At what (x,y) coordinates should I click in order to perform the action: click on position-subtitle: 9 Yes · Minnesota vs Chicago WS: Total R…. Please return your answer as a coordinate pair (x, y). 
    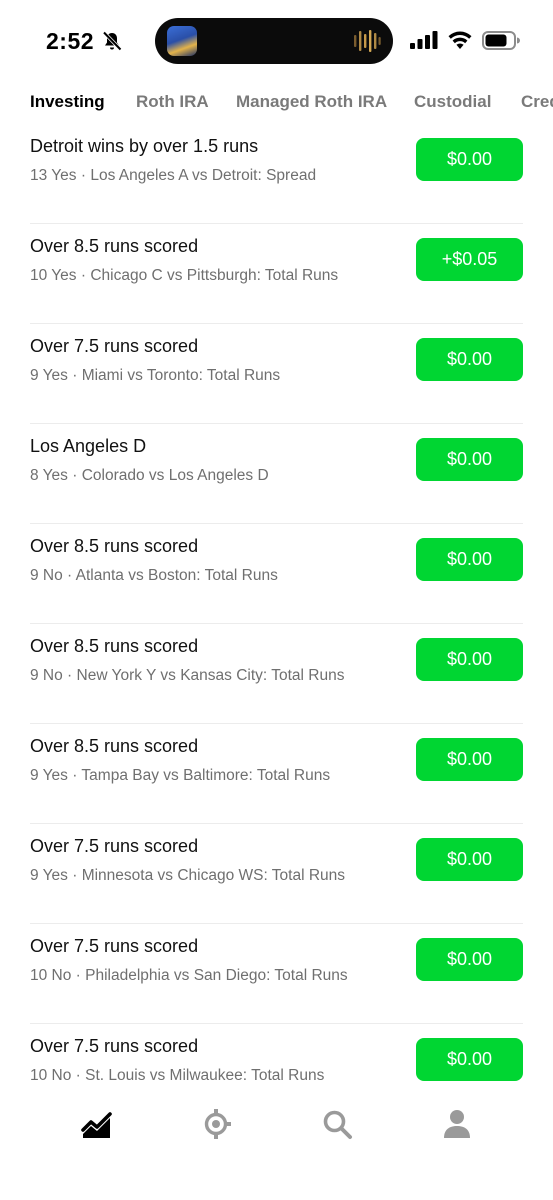
    Looking at the image, I should click on (188, 875).